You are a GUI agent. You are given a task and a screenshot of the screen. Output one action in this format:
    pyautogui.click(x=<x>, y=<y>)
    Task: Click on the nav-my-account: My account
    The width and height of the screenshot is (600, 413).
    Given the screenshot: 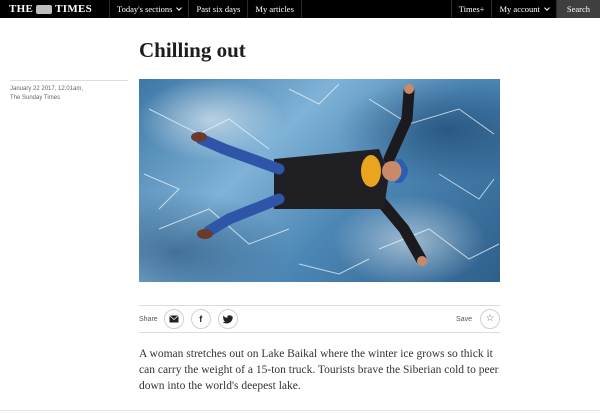 What is the action you would take?
    pyautogui.click(x=524, y=9)
    